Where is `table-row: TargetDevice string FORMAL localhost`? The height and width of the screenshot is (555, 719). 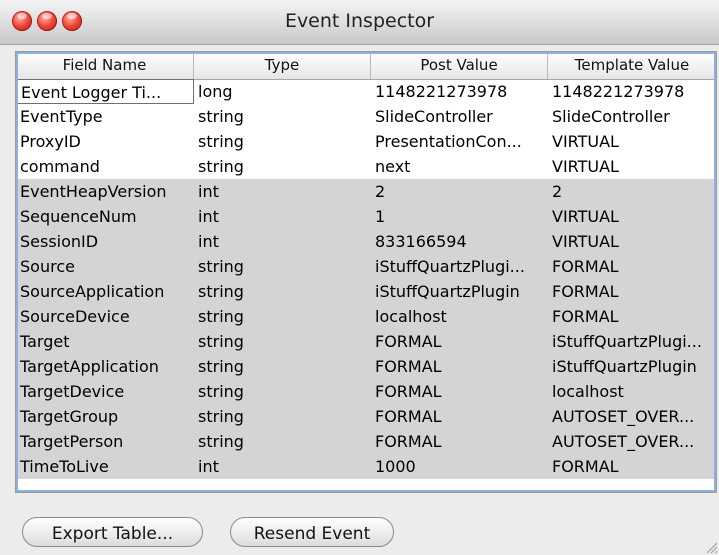 table-row: TargetDevice string FORMAL localhost is located at coordinates (366, 391).